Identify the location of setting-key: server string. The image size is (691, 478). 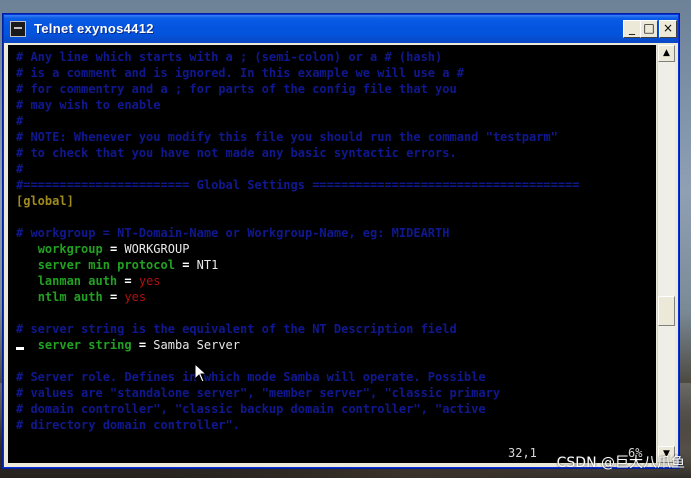
(84, 345).